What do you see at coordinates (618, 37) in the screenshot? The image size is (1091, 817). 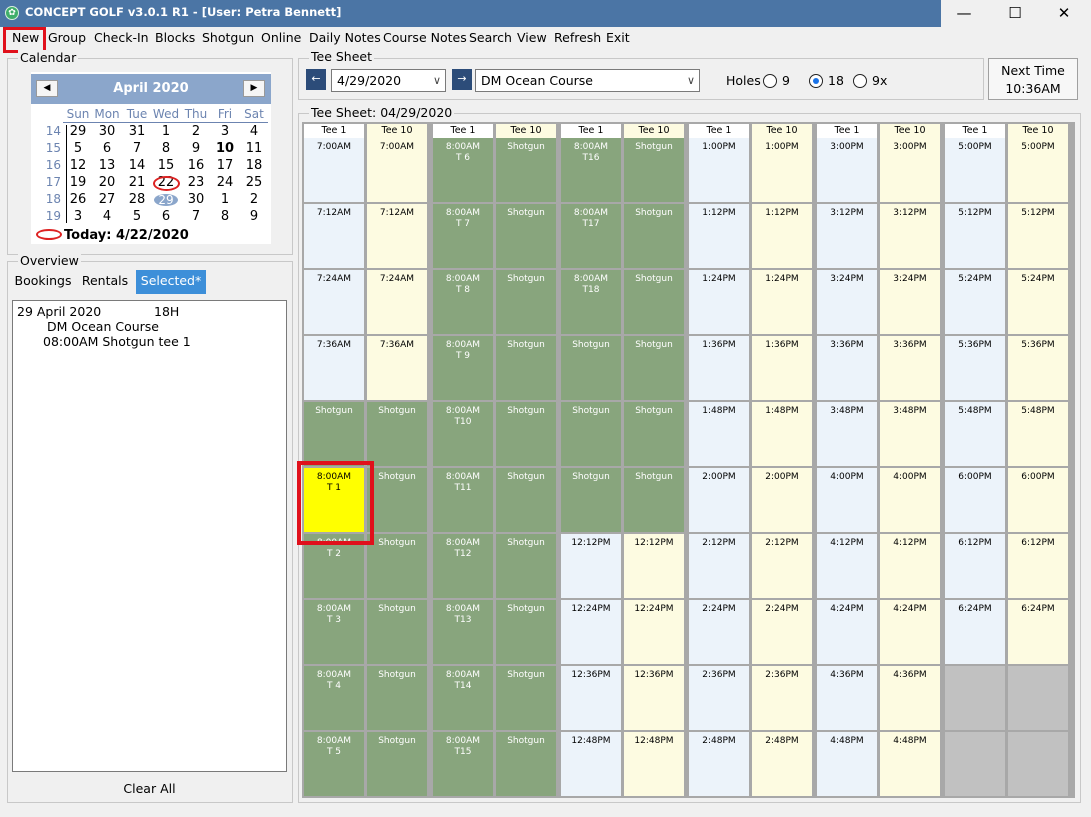 I see `menu-exit: Exit` at bounding box center [618, 37].